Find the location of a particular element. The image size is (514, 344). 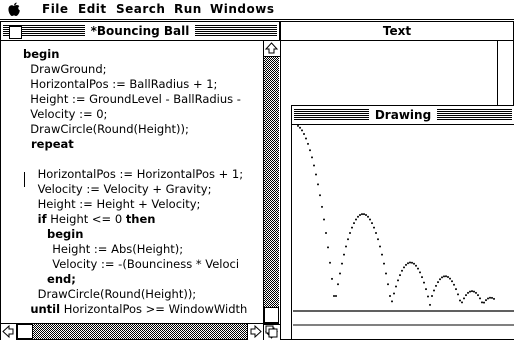

horizontal-scroll-thumb is located at coordinates (25, 331).